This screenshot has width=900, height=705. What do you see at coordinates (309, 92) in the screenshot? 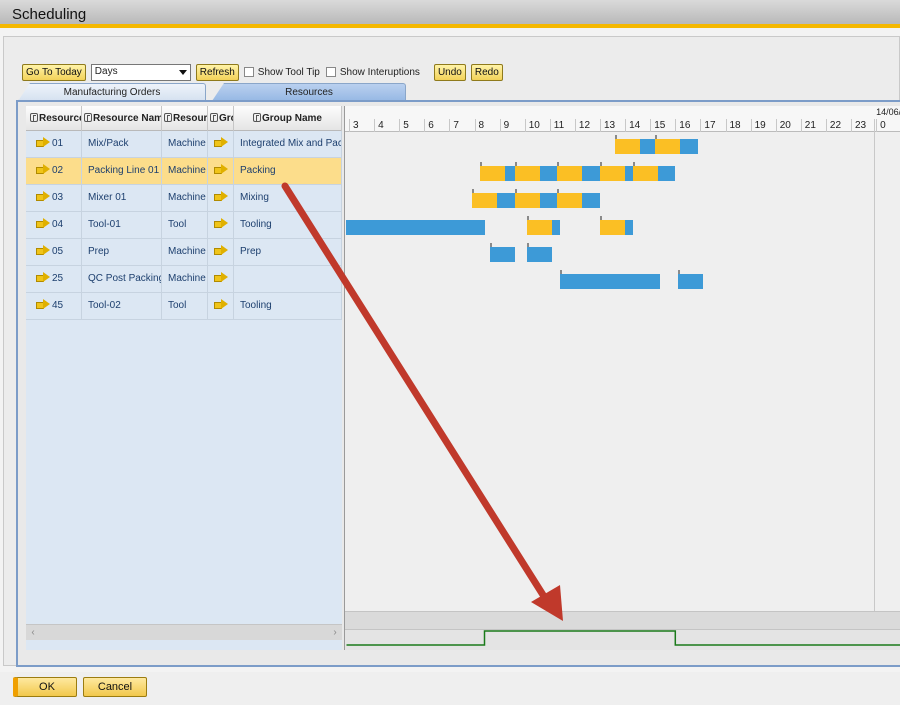
I see `tab-resources: Resources` at bounding box center [309, 92].